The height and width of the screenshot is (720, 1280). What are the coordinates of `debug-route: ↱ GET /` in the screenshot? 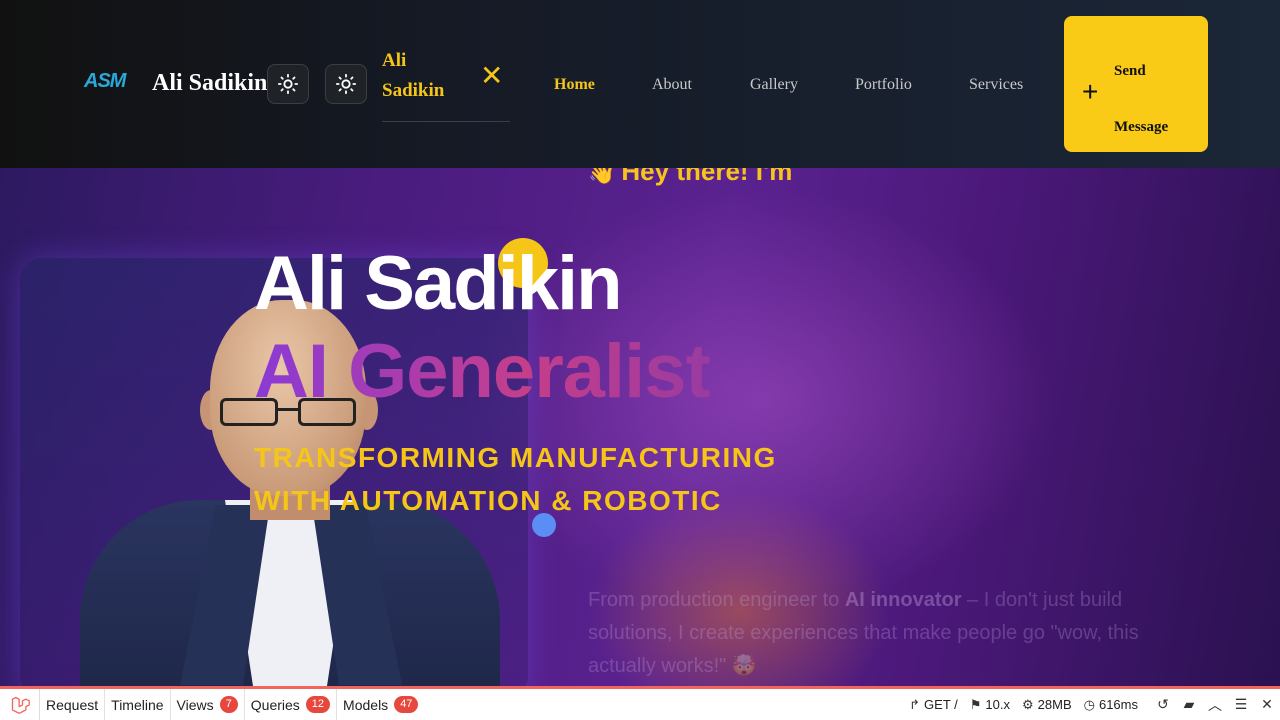 It's located at (933, 705).